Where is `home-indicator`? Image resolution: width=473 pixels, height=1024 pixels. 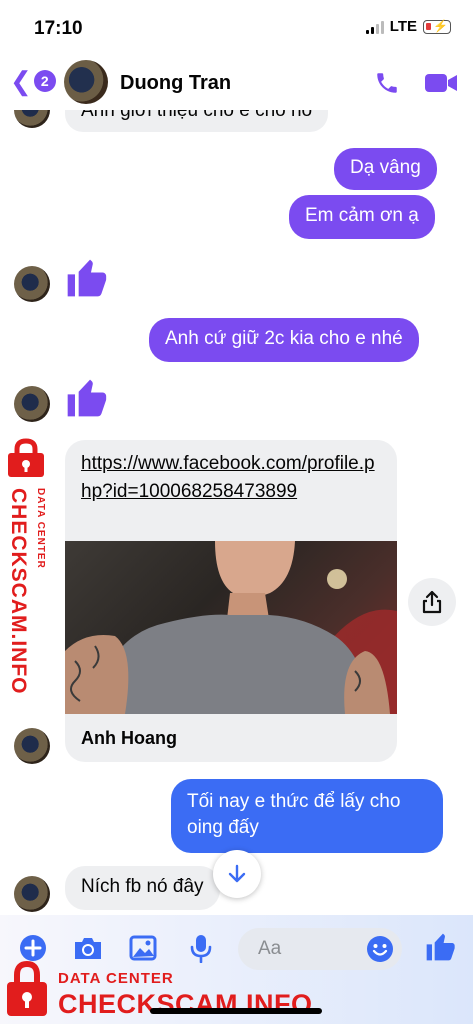 home-indicator is located at coordinates (236, 1011).